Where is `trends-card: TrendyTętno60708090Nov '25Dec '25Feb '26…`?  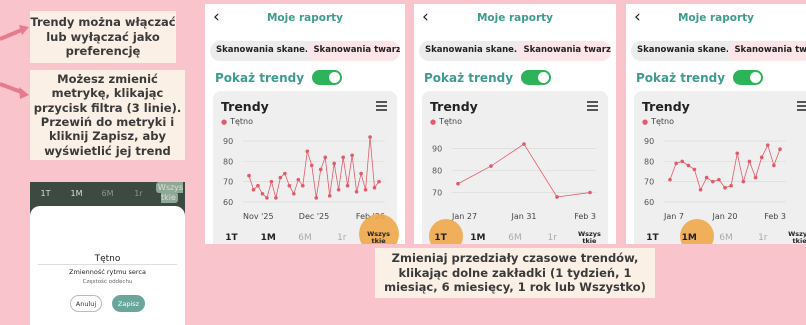 trends-card: TrendyTętno60708090Nov '25Dec '25Feb '26… is located at coordinates (306, 167).